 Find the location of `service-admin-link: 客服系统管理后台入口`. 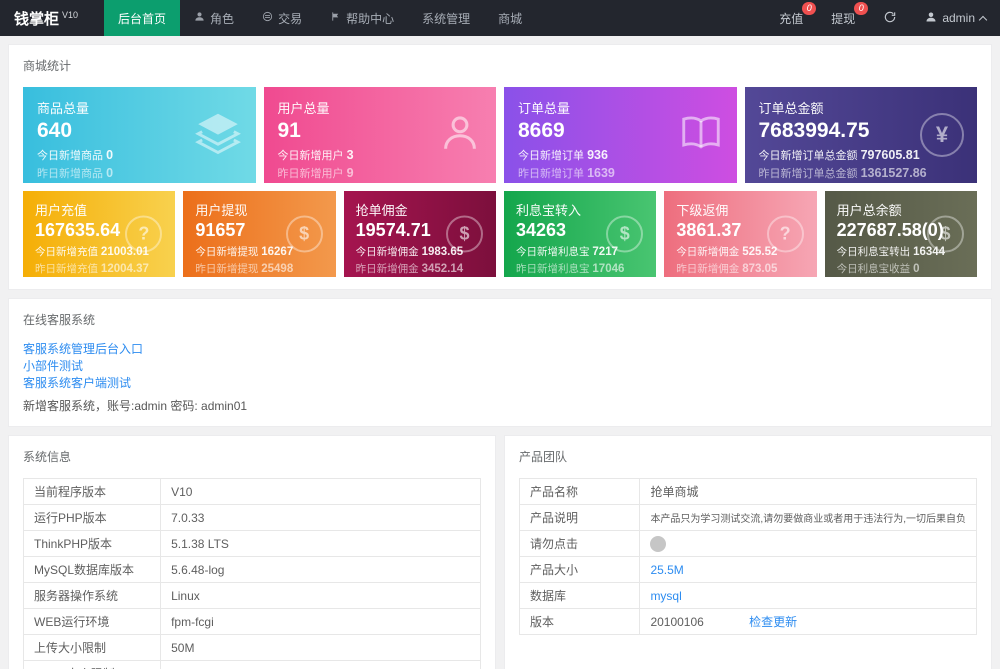

service-admin-link: 客服系统管理后台入口 is located at coordinates (500, 349).